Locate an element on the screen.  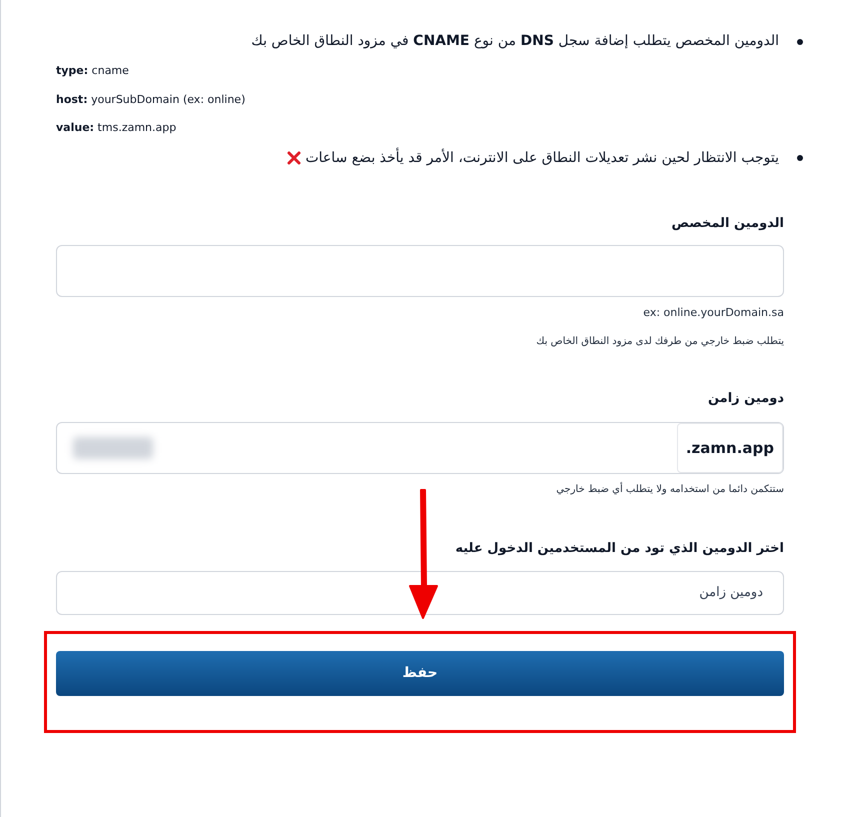
note-text: يتوجب الانتظار لحين نشر تعديلات النطاق على الانترنت، الأمر قد يأخذ بضع ساعات is located at coordinates (542, 158).